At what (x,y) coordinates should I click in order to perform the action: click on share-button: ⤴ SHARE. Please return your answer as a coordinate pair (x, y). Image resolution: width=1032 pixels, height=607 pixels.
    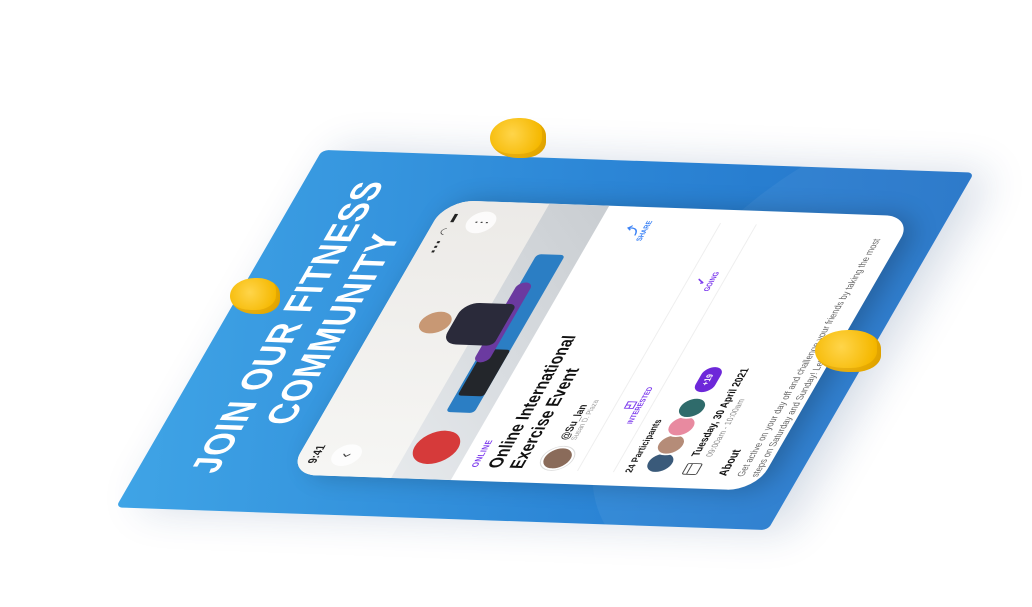
    Looking at the image, I should click on (636, 231).